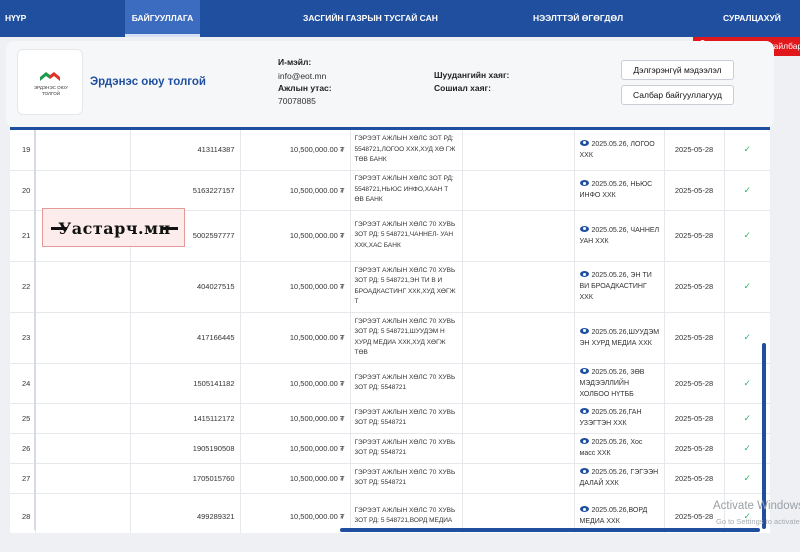 The height and width of the screenshot is (552, 800). I want to click on organization-name: Эрдэнэс оюу толгой, so click(148, 82).